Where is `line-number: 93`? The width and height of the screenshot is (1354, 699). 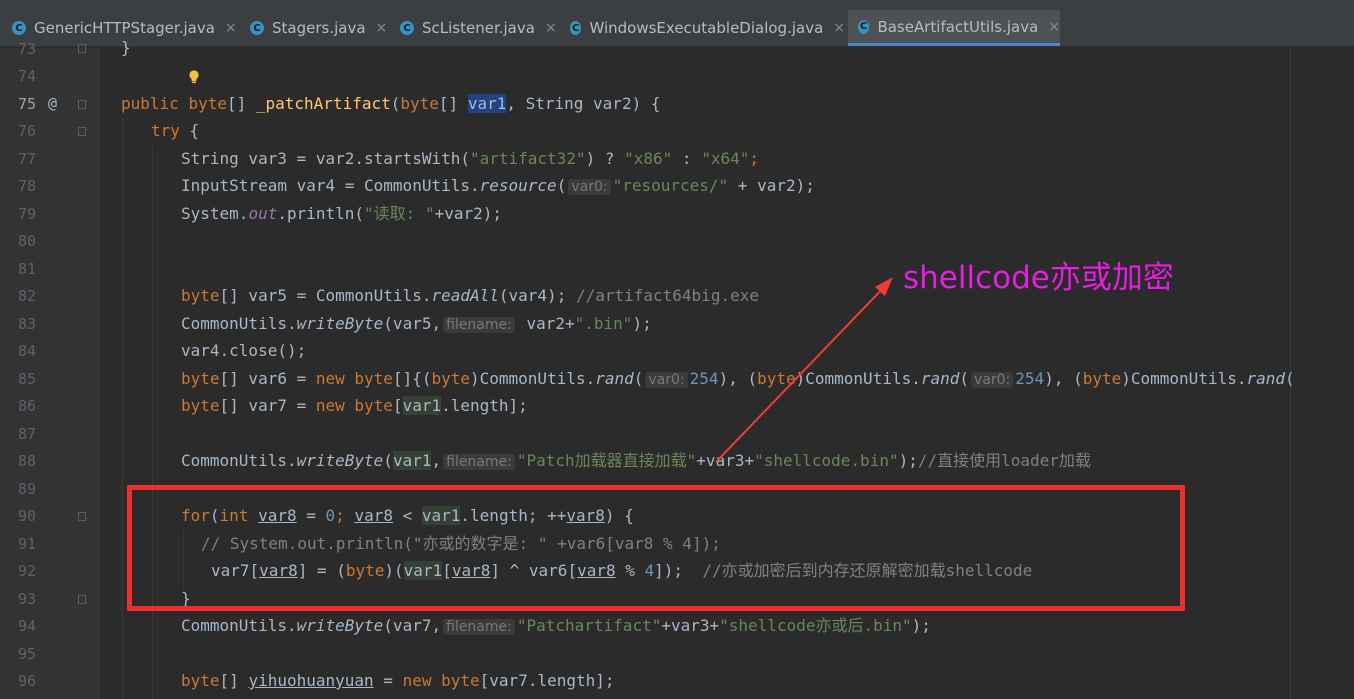 line-number: 93 is located at coordinates (26, 599).